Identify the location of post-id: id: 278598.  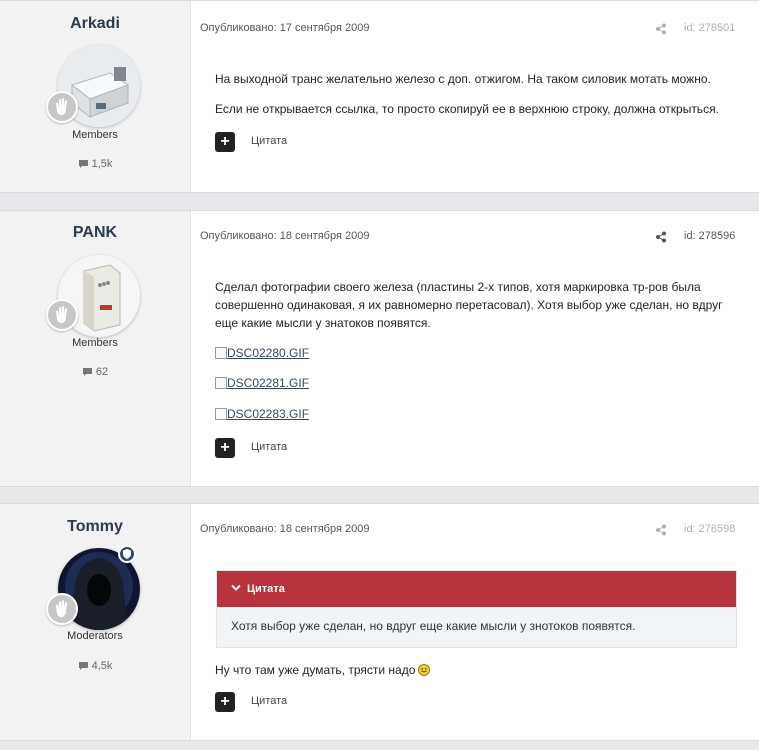
(709, 529).